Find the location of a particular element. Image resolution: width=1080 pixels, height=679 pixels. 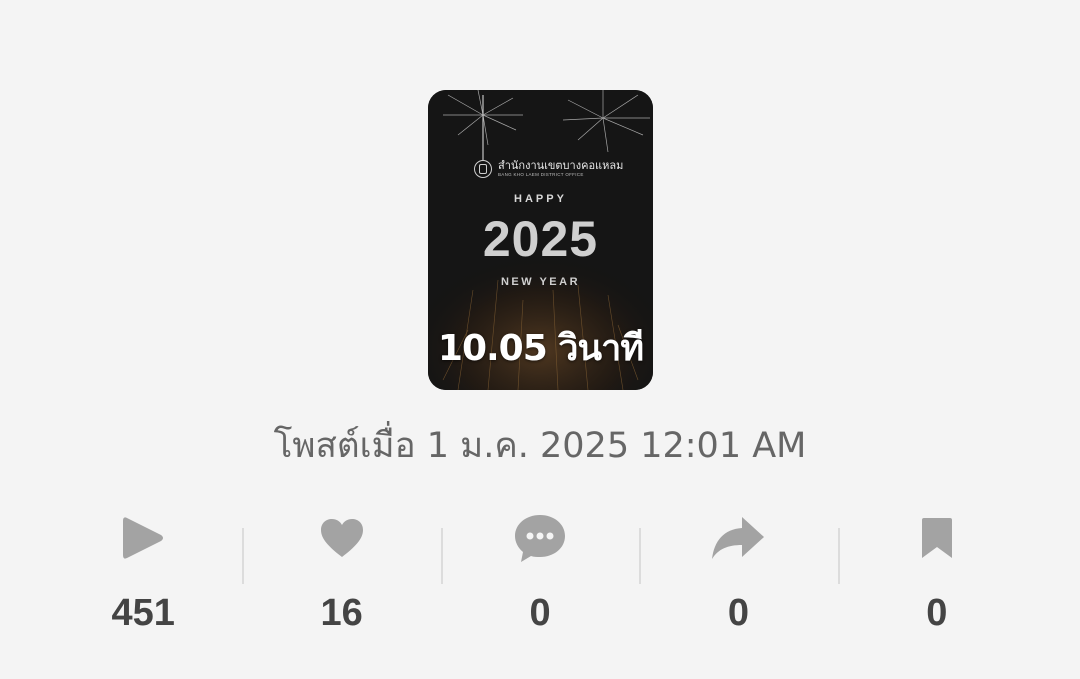

stat-views: 451 is located at coordinates (143, 570).